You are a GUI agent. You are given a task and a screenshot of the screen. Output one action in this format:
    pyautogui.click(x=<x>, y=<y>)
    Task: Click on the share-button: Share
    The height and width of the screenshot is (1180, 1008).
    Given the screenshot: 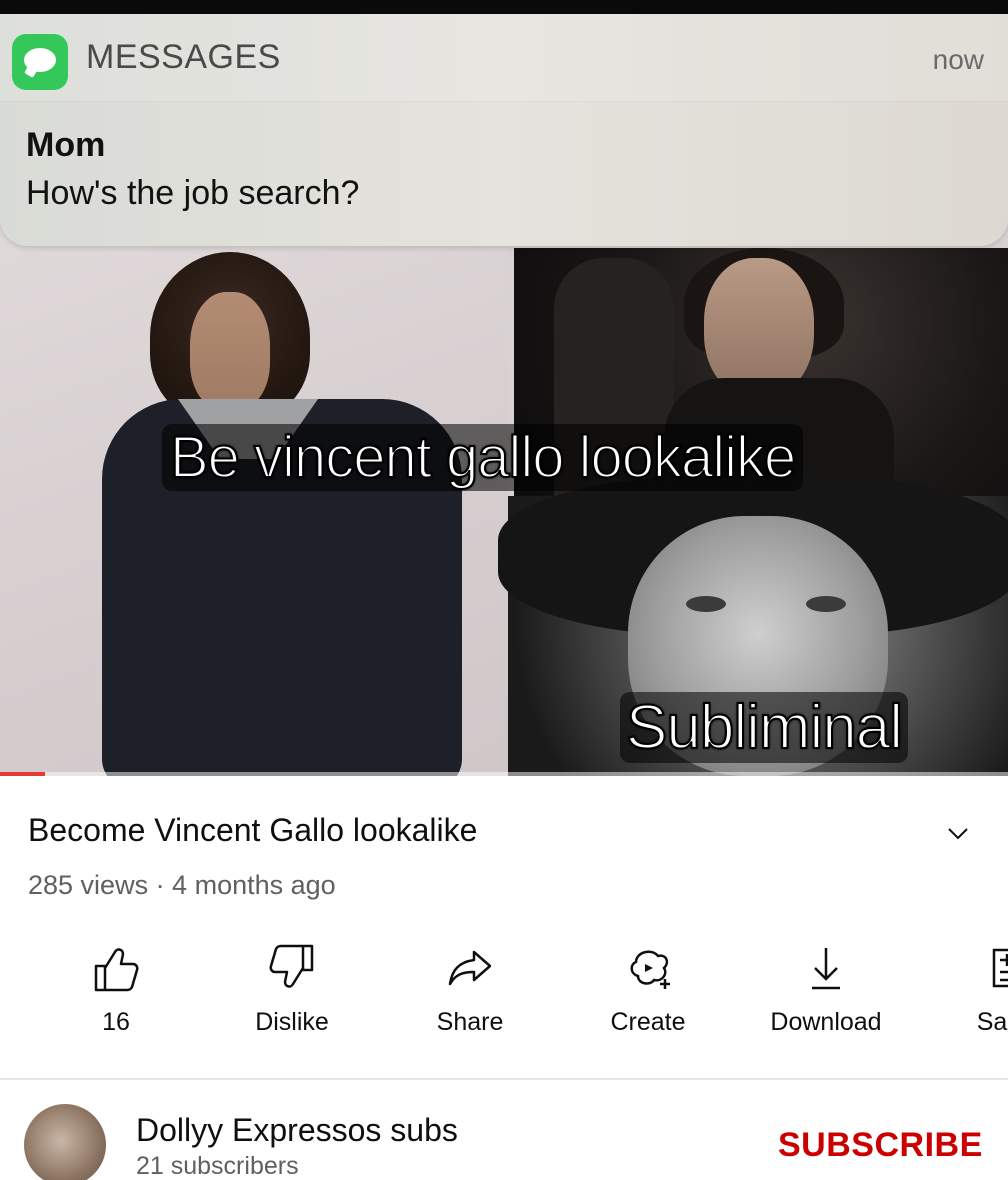 What is the action you would take?
    pyautogui.click(x=470, y=988)
    